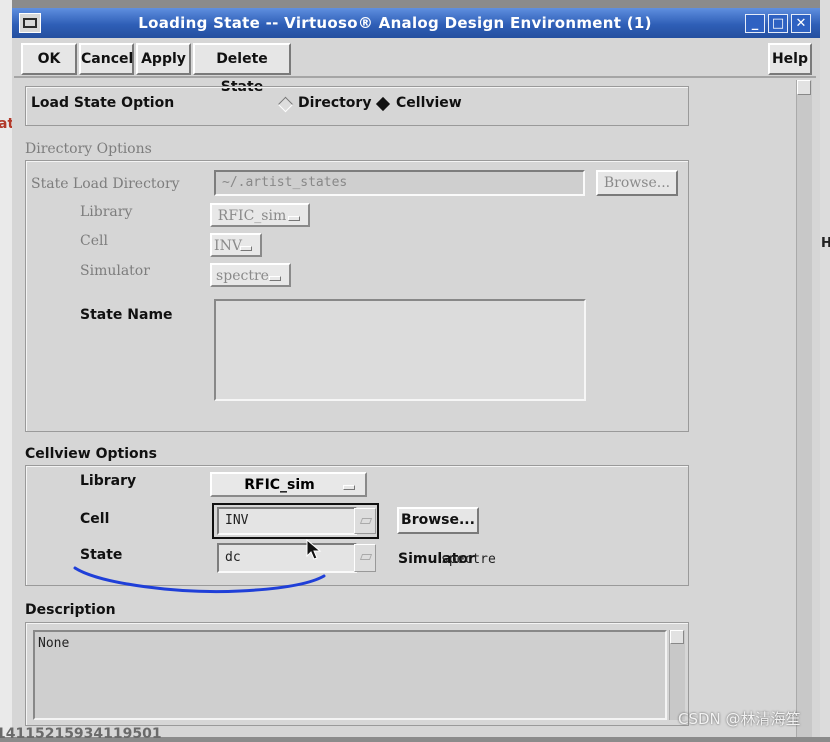 The image size is (830, 742). Describe the element at coordinates (101, 555) in the screenshot. I see `cellview-state-label: State` at that location.